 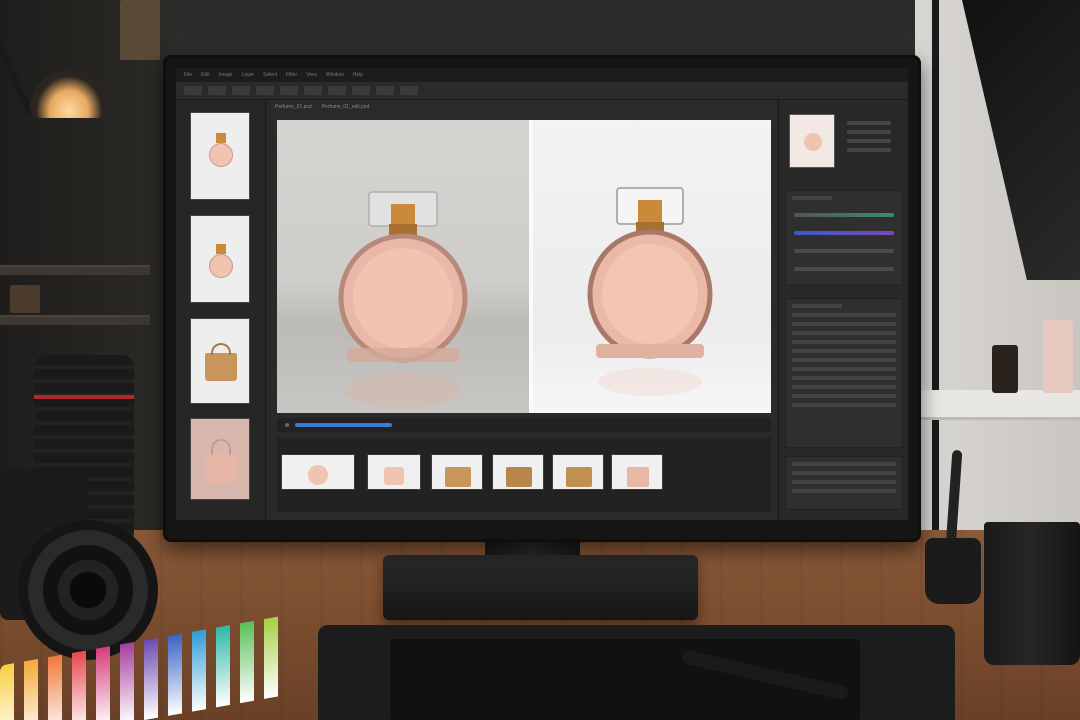 I want to click on progress-fill, so click(x=344, y=425).